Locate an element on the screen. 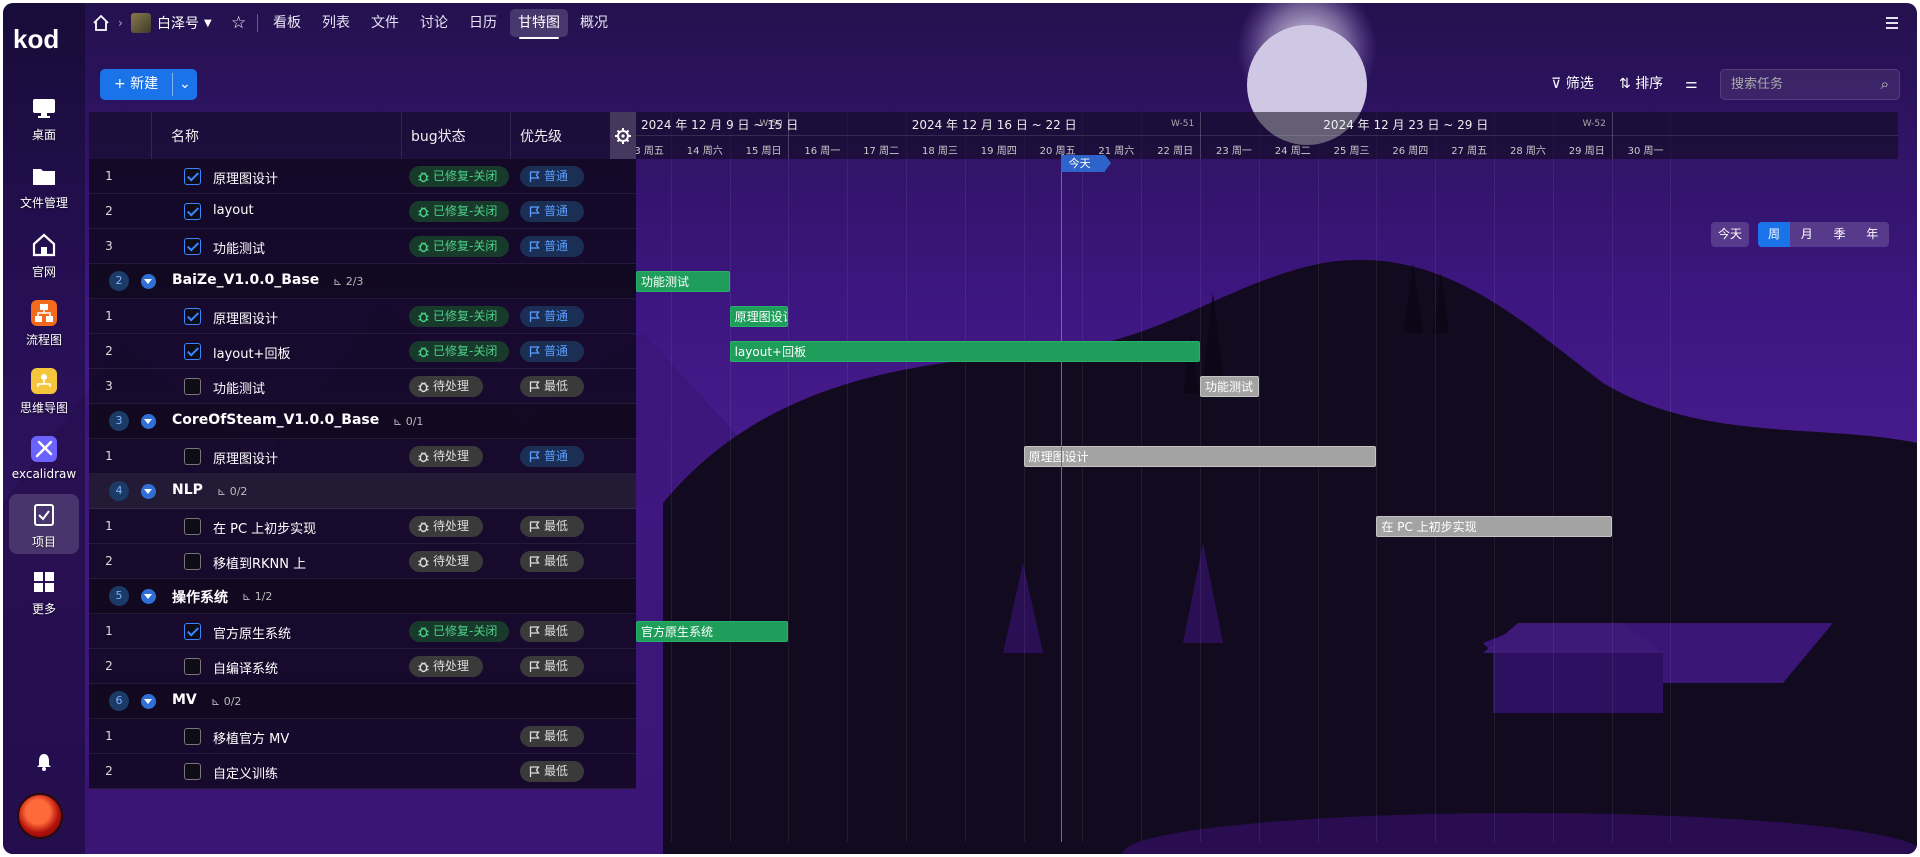 This screenshot has width=1920, height=857. task-name: layout is located at coordinates (233, 210).